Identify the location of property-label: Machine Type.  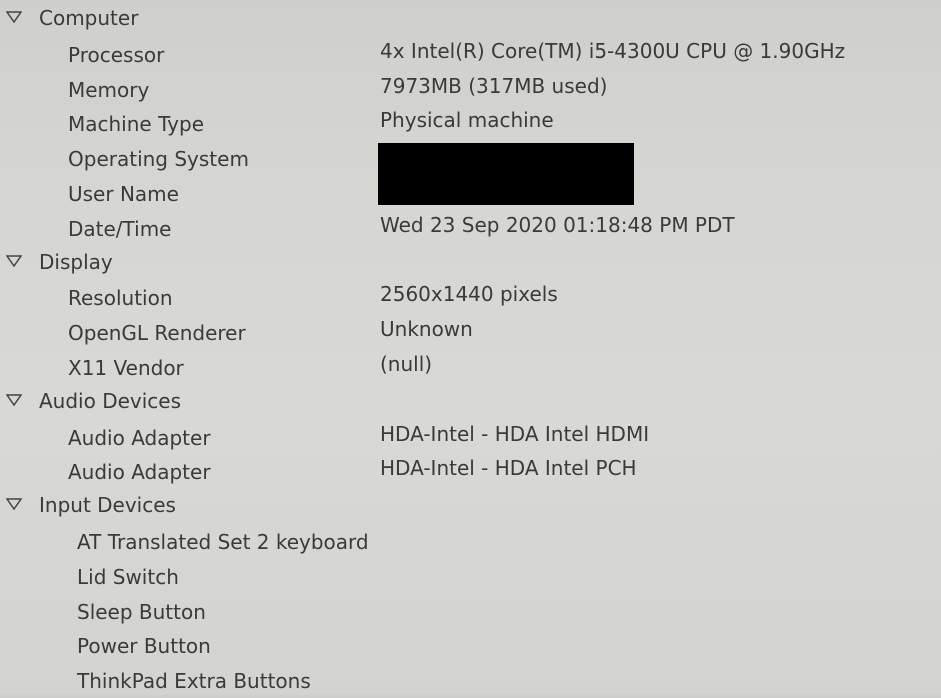
(136, 124).